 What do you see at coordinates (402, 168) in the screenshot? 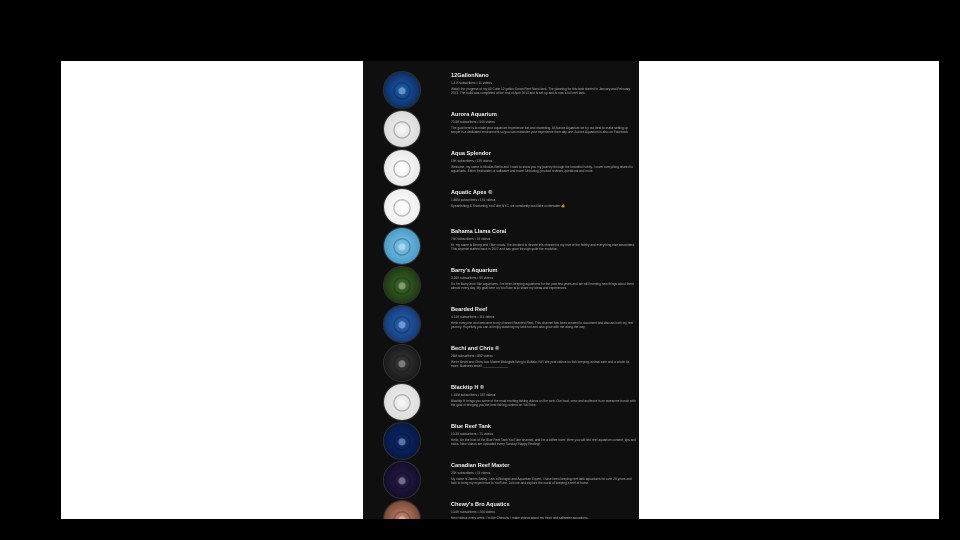
I see `coral-logo-icon` at bounding box center [402, 168].